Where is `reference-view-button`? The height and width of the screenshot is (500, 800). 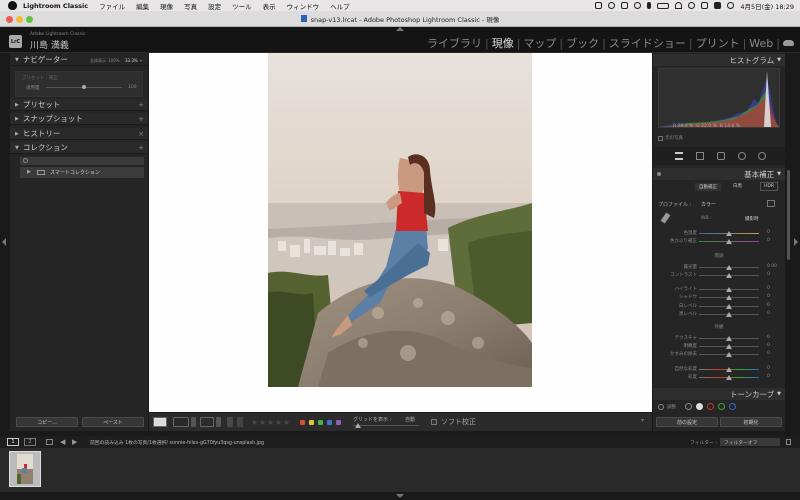 reference-view-button is located at coordinates (207, 422).